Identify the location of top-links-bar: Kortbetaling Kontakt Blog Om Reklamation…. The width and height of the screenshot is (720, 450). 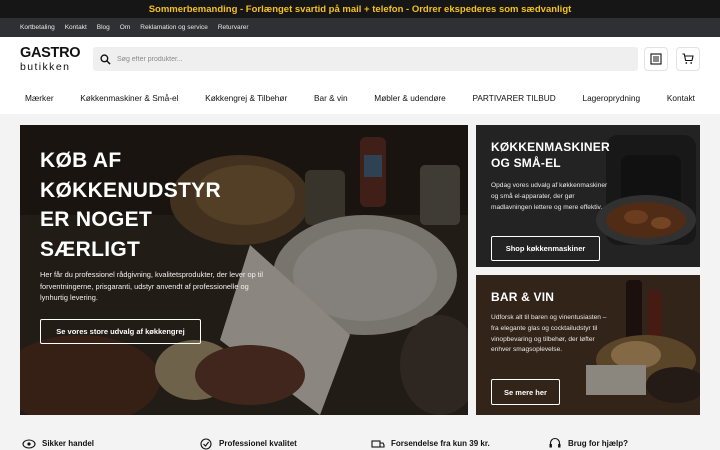
(360, 27).